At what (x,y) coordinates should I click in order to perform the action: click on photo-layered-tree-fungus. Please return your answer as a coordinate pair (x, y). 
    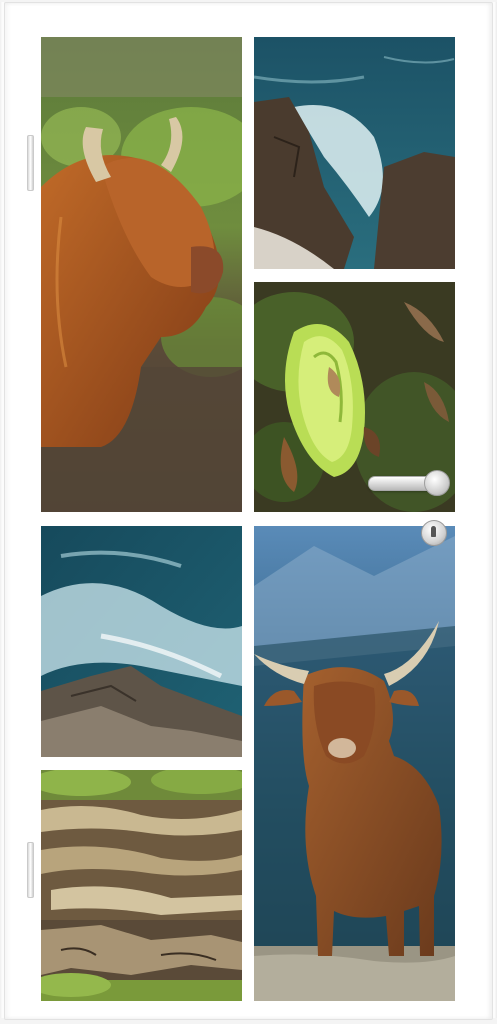
    Looking at the image, I should click on (141, 885).